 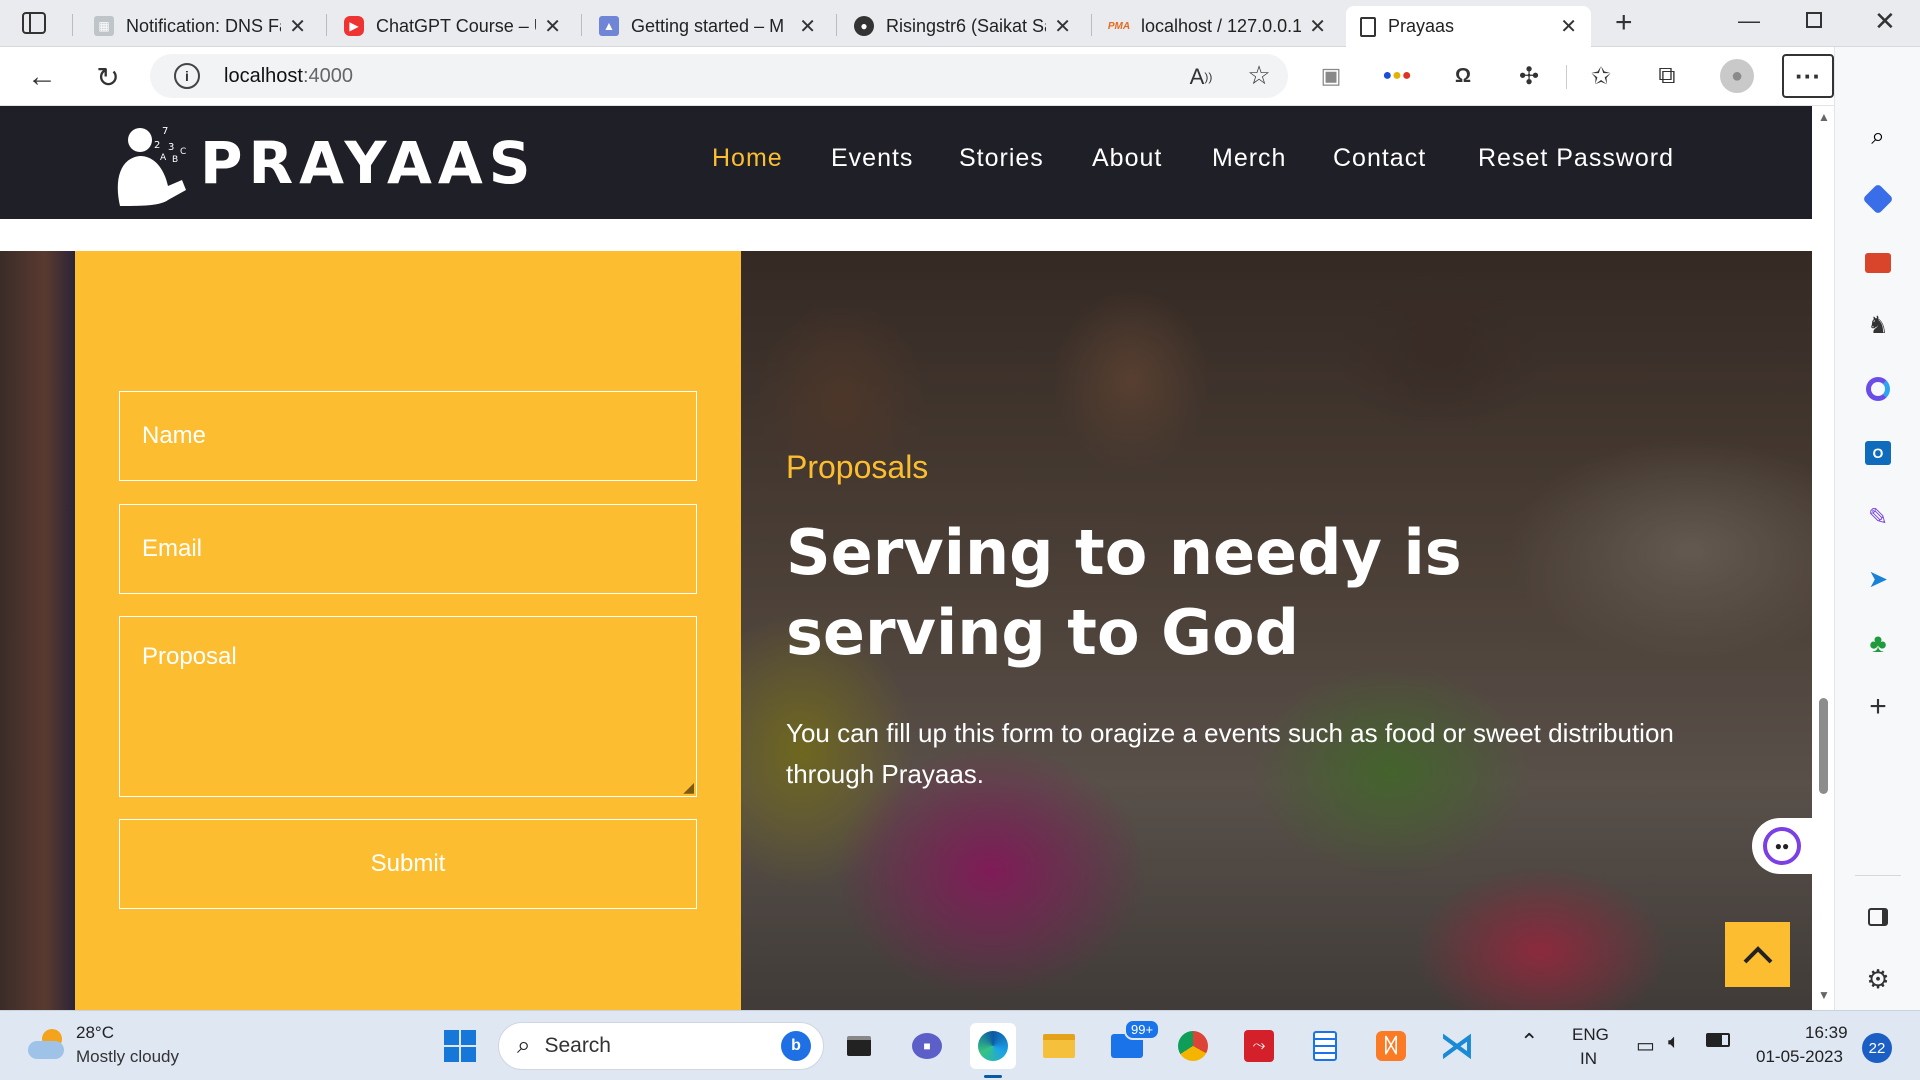 What do you see at coordinates (104, 26) in the screenshot?
I see `notification-tab-icon: ▦` at bounding box center [104, 26].